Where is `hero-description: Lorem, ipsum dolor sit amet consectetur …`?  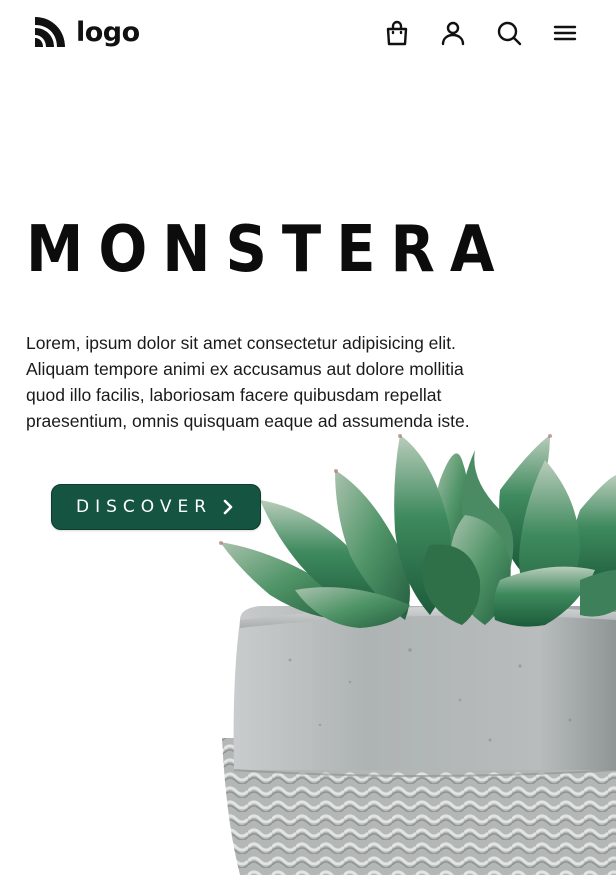 hero-description: Lorem, ipsum dolor sit amet consectetur … is located at coordinates (248, 382).